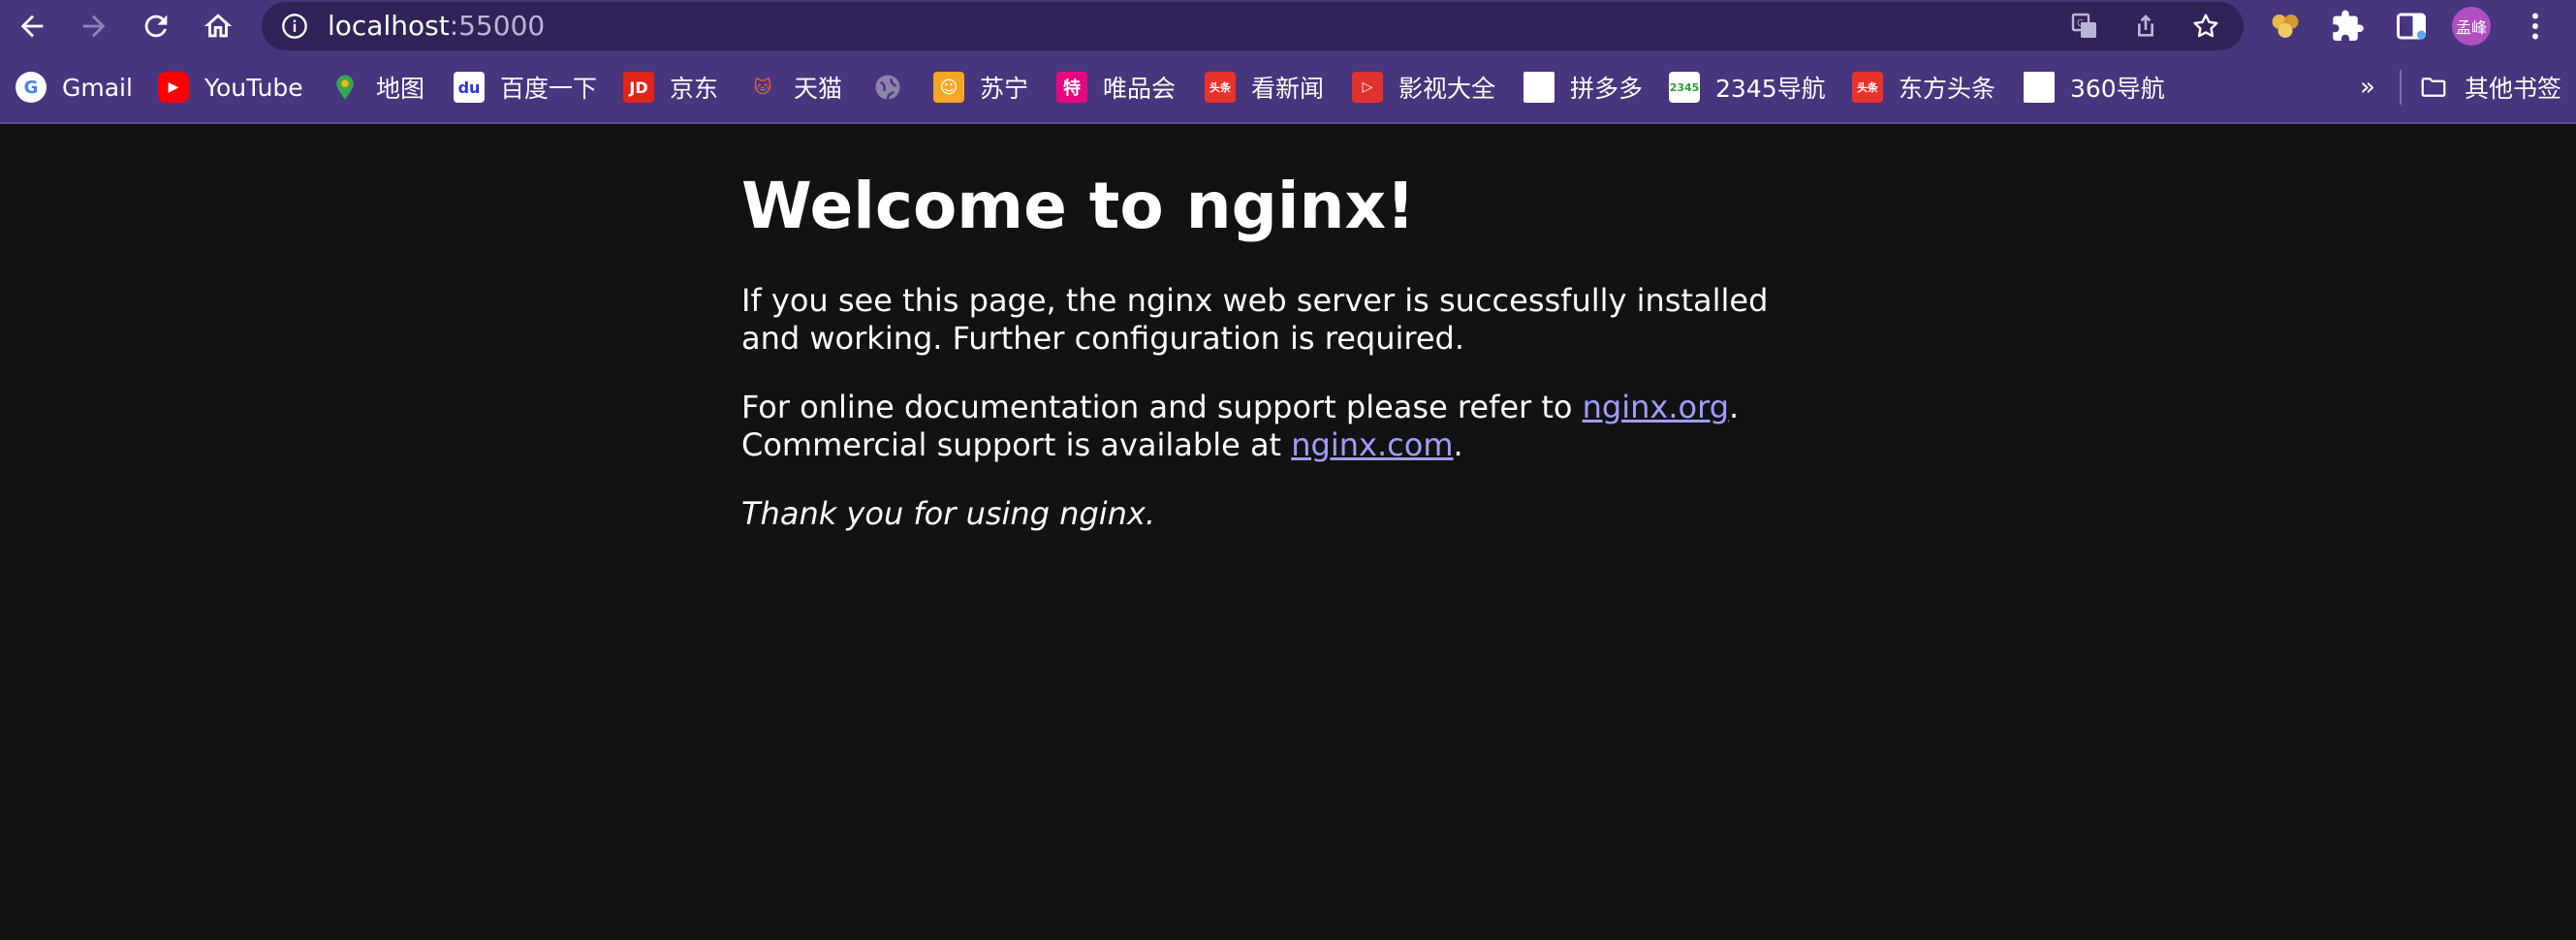 The height and width of the screenshot is (940, 2576). What do you see at coordinates (2348, 26) in the screenshot?
I see `extensions-puzzle-icon` at bounding box center [2348, 26].